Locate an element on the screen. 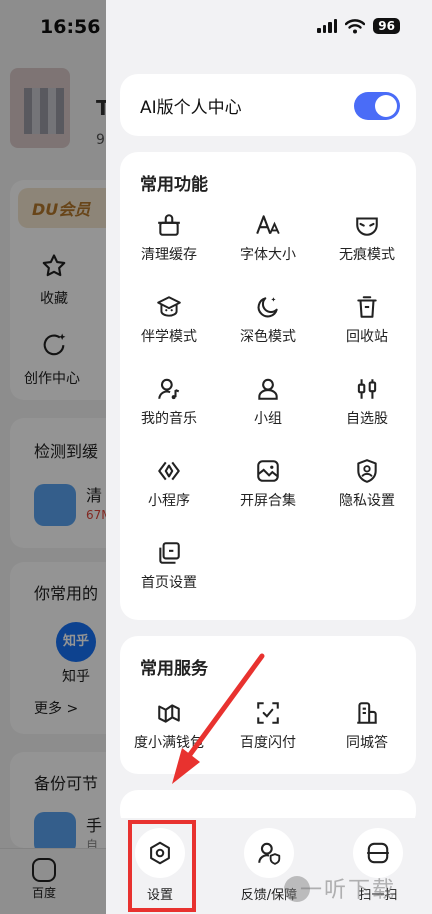 The height and width of the screenshot is (914, 432). moon-icon is located at coordinates (267, 307).